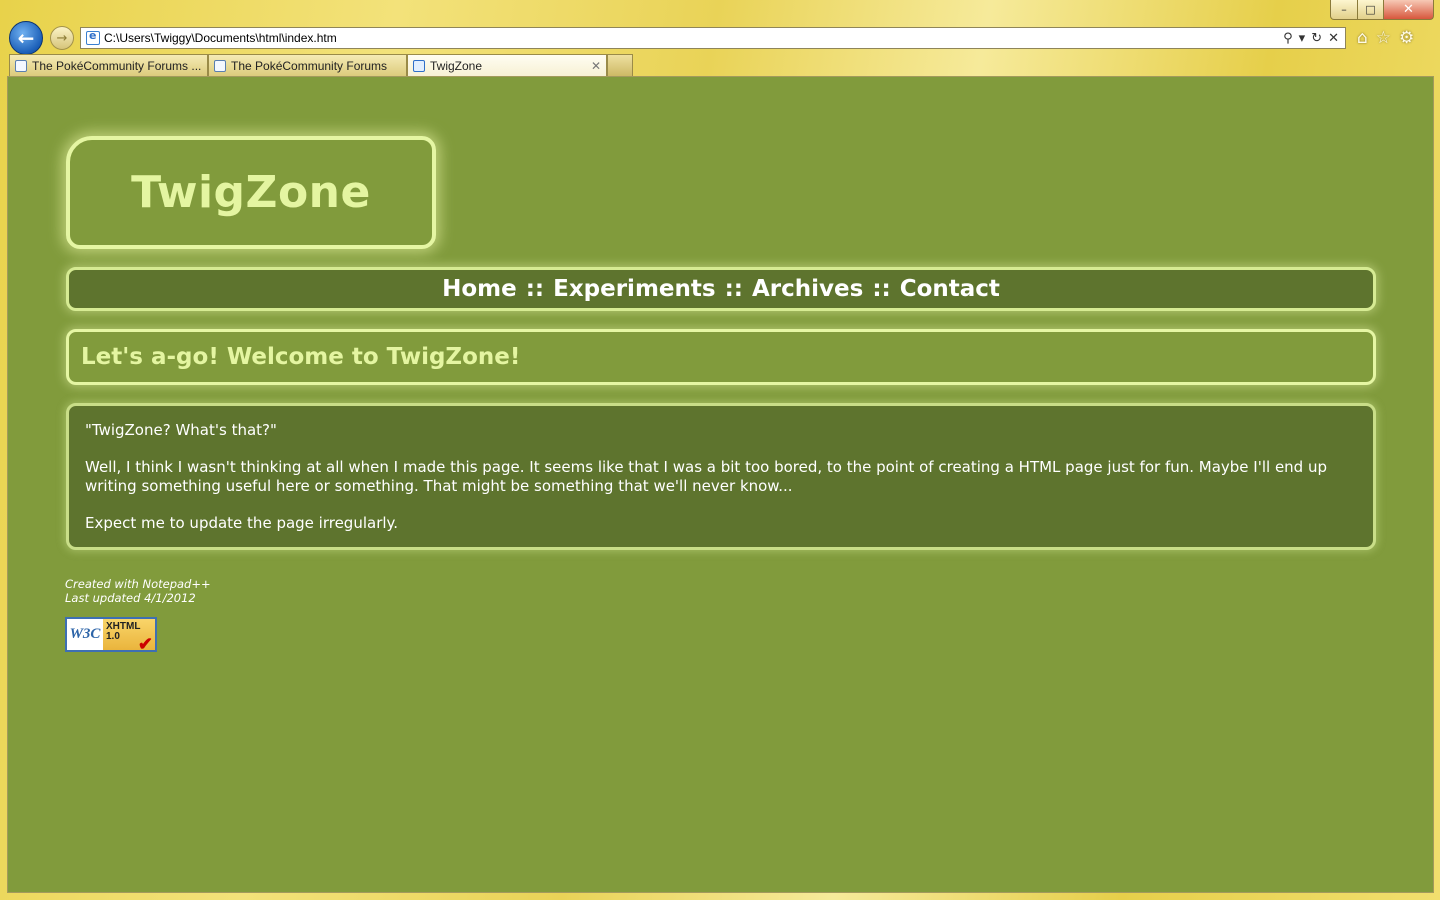 The width and height of the screenshot is (1440, 900). What do you see at coordinates (145, 643) in the screenshot?
I see `checkmark-icon: ✔` at bounding box center [145, 643].